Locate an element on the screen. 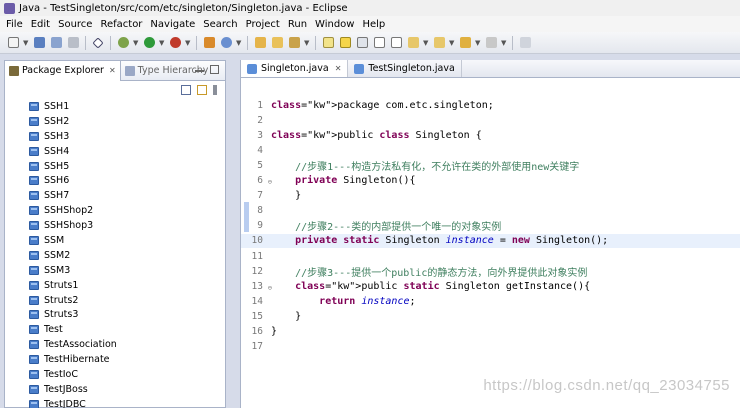 The width and height of the screenshot is (740, 408). forward-icon is located at coordinates (491, 43).